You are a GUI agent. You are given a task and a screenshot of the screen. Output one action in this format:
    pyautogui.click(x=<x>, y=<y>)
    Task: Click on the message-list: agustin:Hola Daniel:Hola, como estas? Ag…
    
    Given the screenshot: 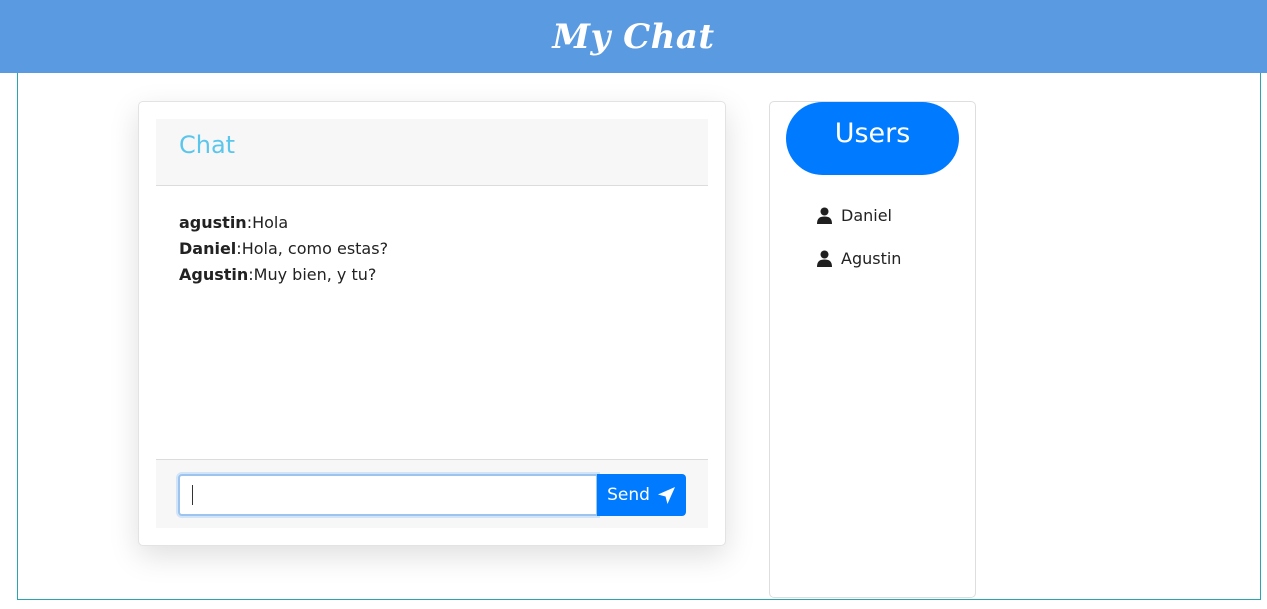 What is the action you would take?
    pyautogui.click(x=439, y=251)
    